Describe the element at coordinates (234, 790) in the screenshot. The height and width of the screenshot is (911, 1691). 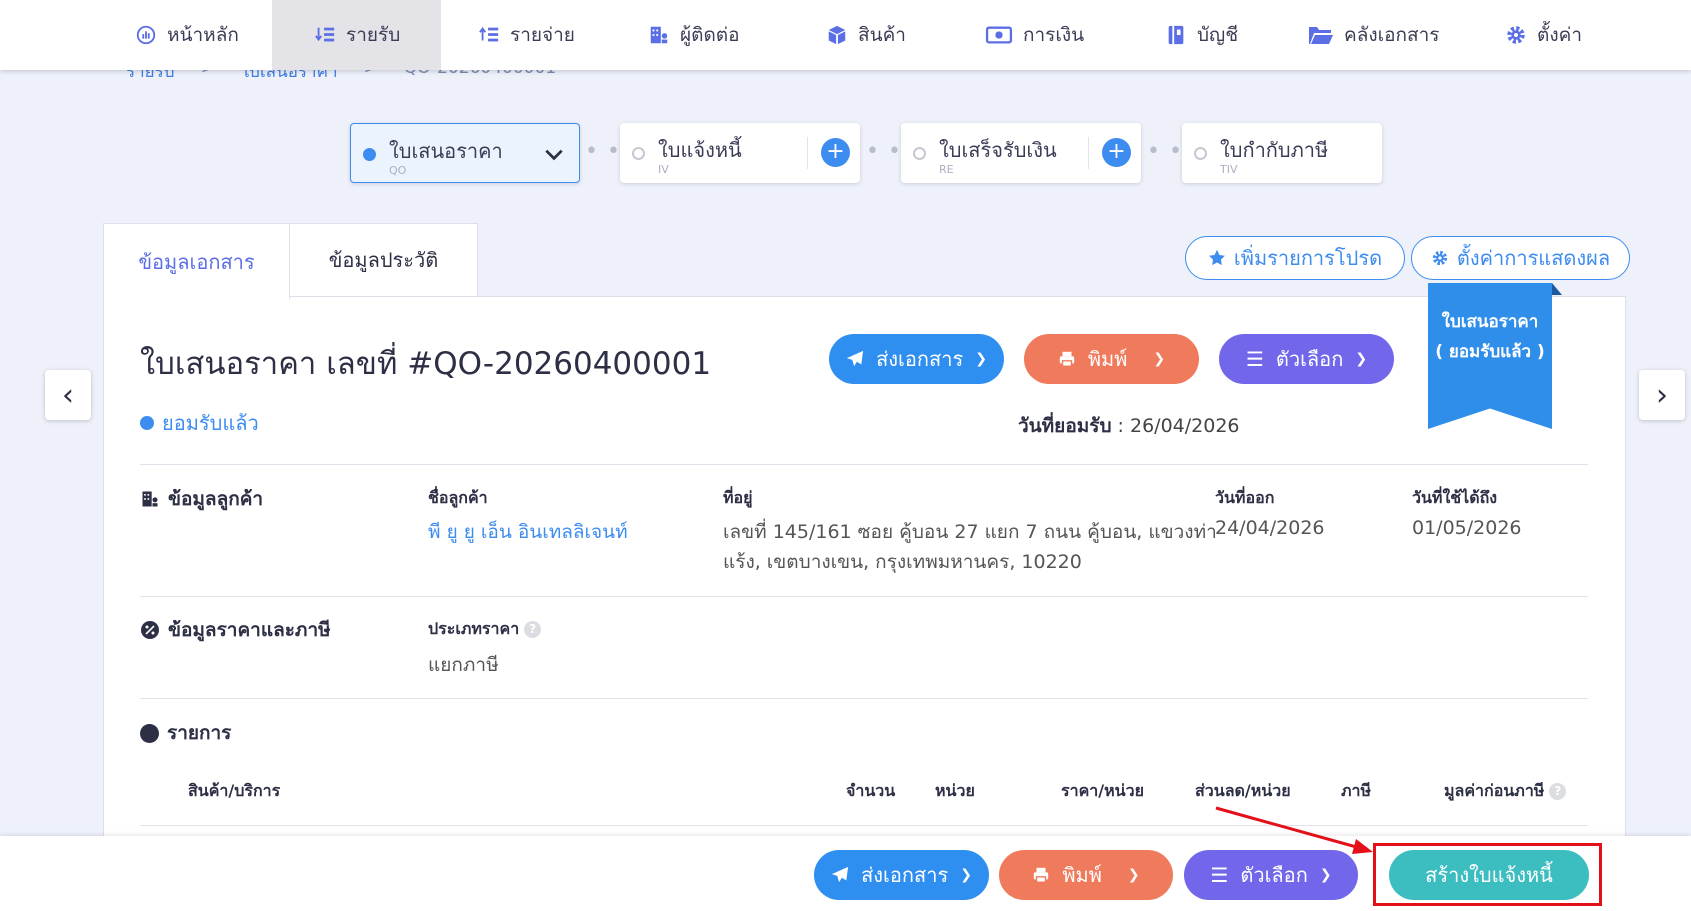
I see `column-header-product: สินค้า/บริการ` at that location.